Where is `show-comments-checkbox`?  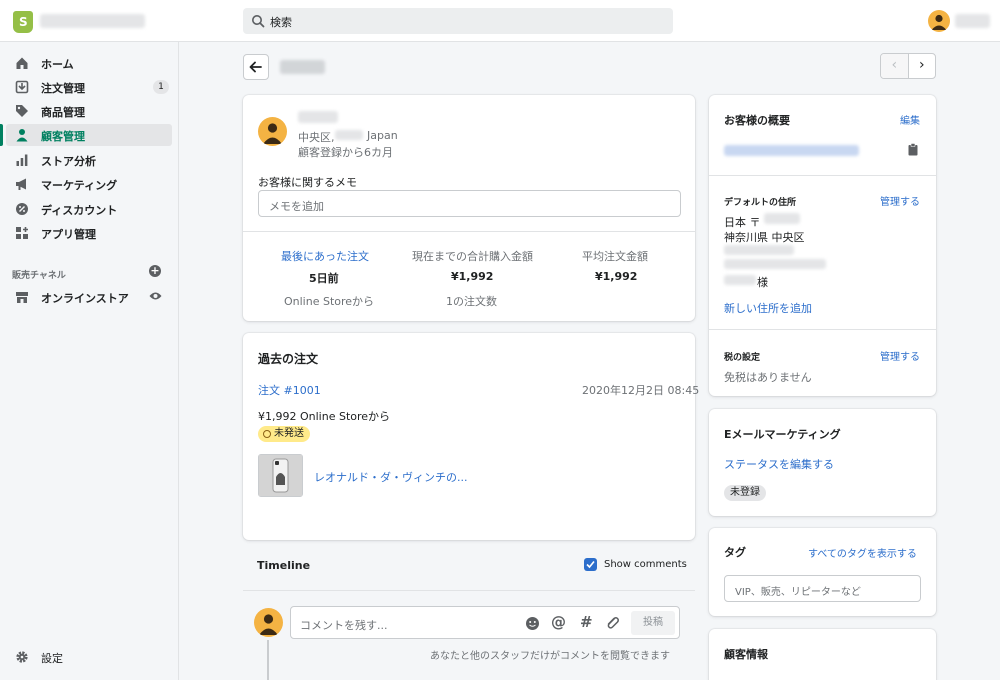
show-comments-checkbox is located at coordinates (590, 564).